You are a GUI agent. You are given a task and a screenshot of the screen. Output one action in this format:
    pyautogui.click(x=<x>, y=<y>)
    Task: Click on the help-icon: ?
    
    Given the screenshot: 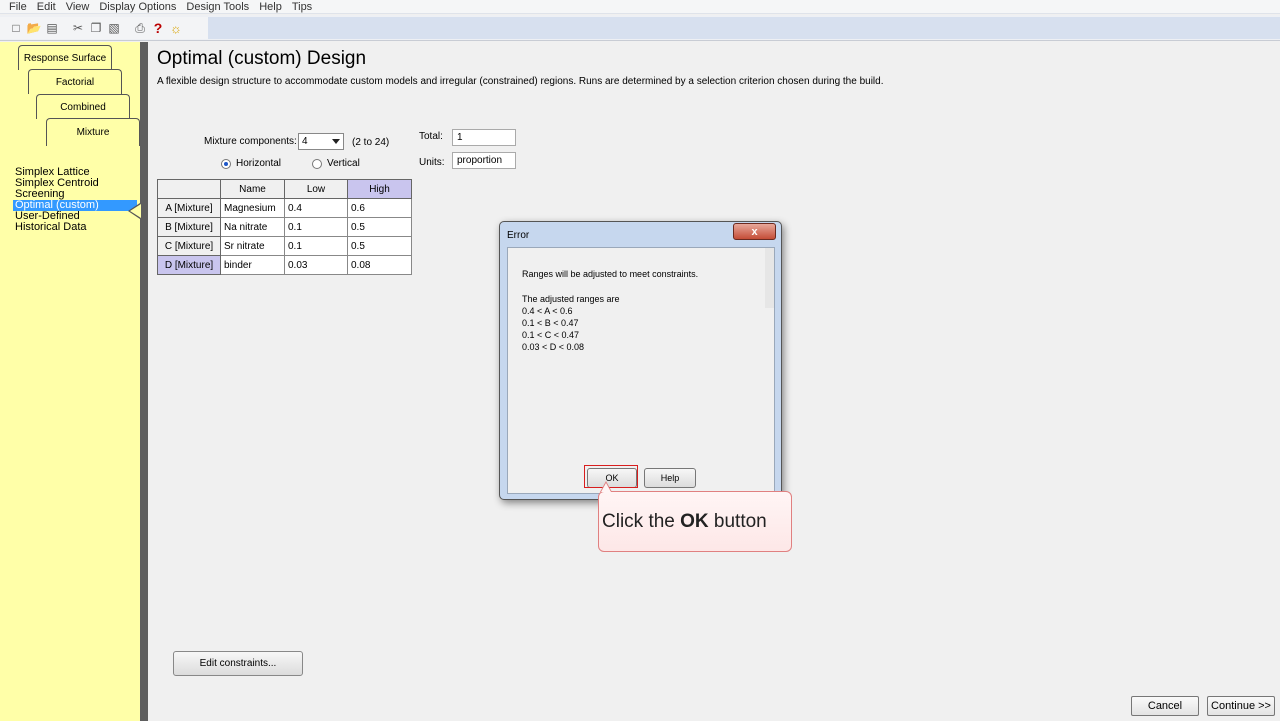 What is the action you would take?
    pyautogui.click(x=158, y=28)
    